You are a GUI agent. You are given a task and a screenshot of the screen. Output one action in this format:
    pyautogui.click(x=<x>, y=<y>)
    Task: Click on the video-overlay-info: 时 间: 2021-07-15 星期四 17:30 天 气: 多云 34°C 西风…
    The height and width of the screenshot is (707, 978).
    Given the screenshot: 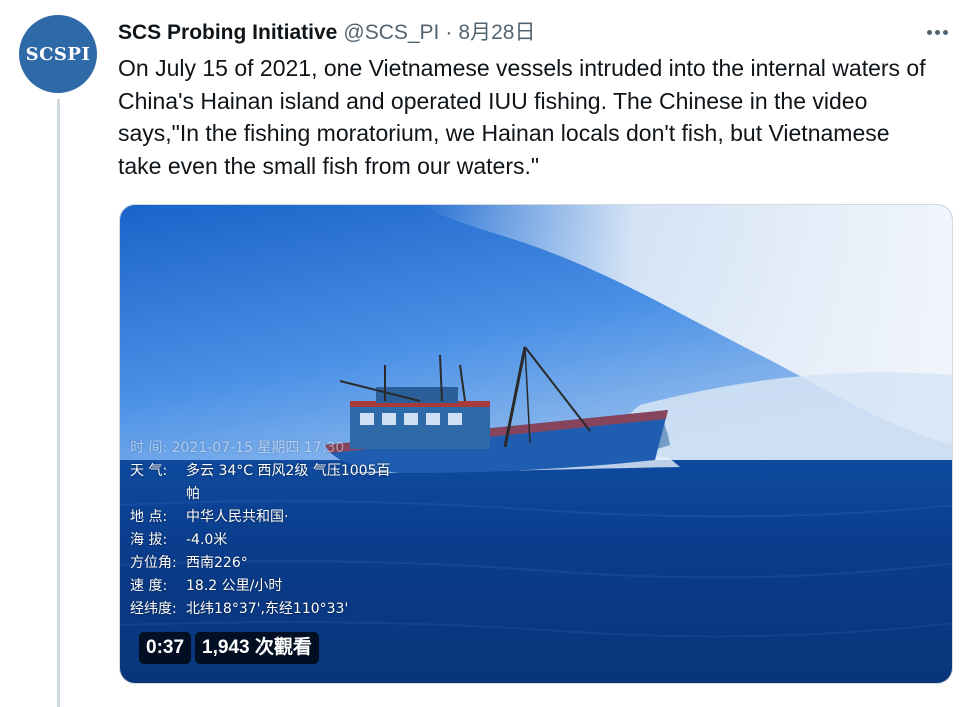 What is the action you would take?
    pyautogui.click(x=260, y=529)
    